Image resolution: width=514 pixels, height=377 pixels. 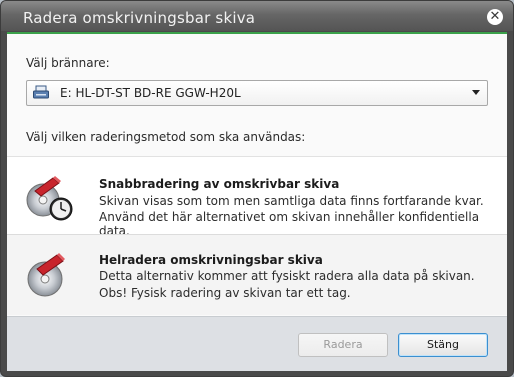 I want to click on burner-select: E: HL-DT-ST BD-RE GGW-H20L, so click(x=257, y=93).